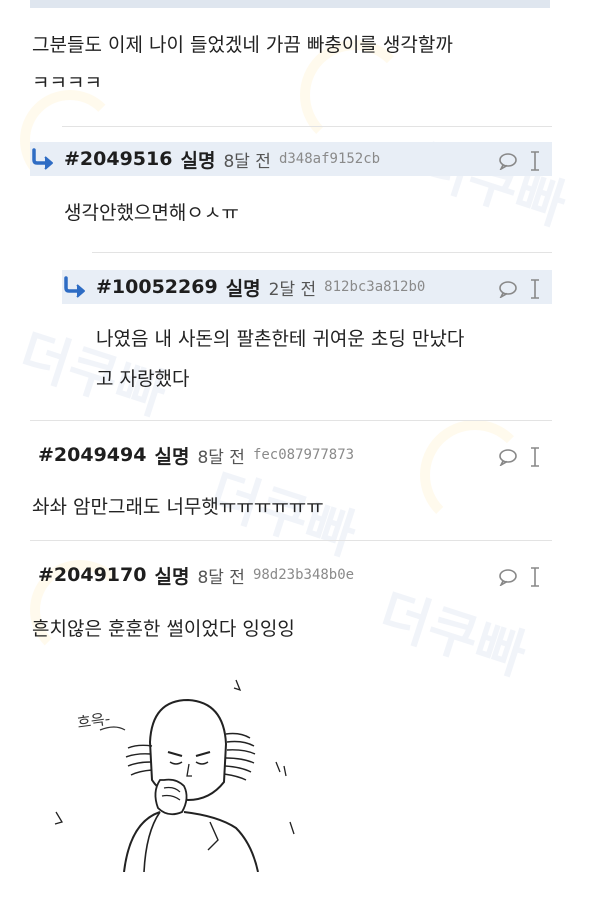 Image resolution: width=600 pixels, height=914 pixels. Describe the element at coordinates (157, 287) in the screenshot. I see `comment-id: #10052269` at that location.